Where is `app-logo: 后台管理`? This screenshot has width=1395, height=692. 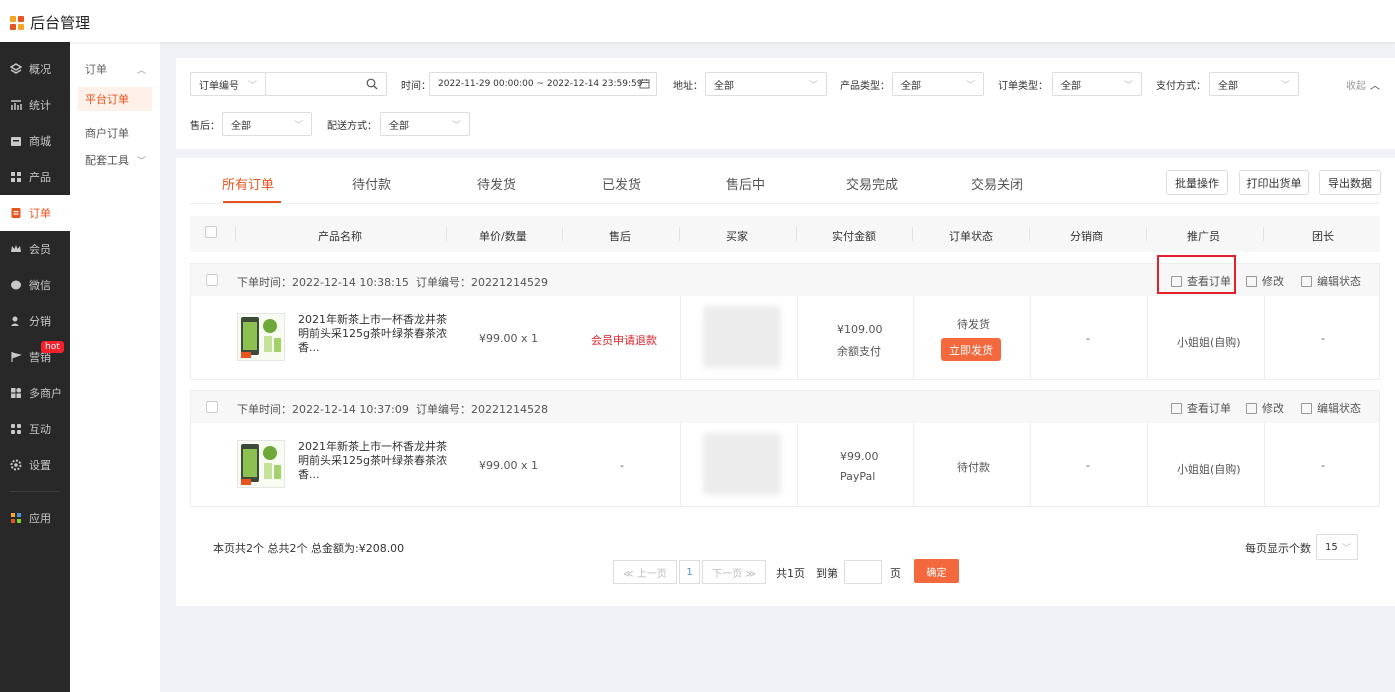
app-logo: 后台管理 is located at coordinates (50, 22).